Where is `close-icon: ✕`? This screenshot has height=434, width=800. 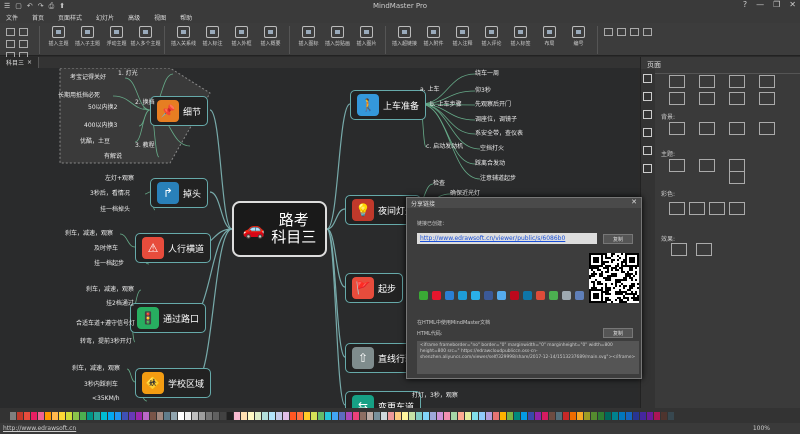
close-icon: ✕ is located at coordinates (634, 202).